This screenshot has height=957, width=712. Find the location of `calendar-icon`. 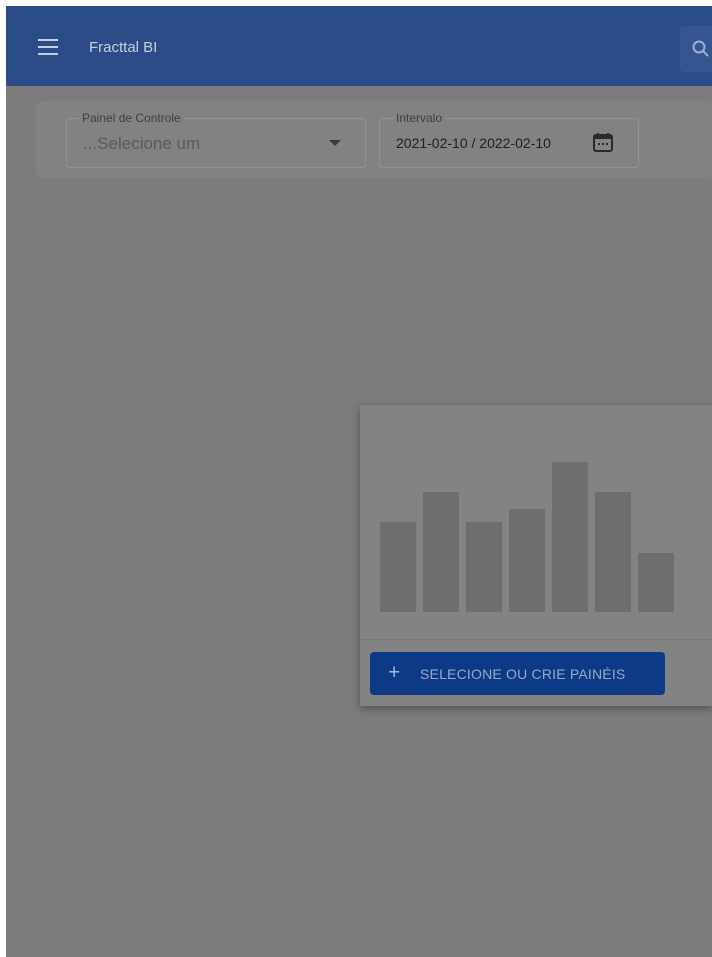

calendar-icon is located at coordinates (603, 142).